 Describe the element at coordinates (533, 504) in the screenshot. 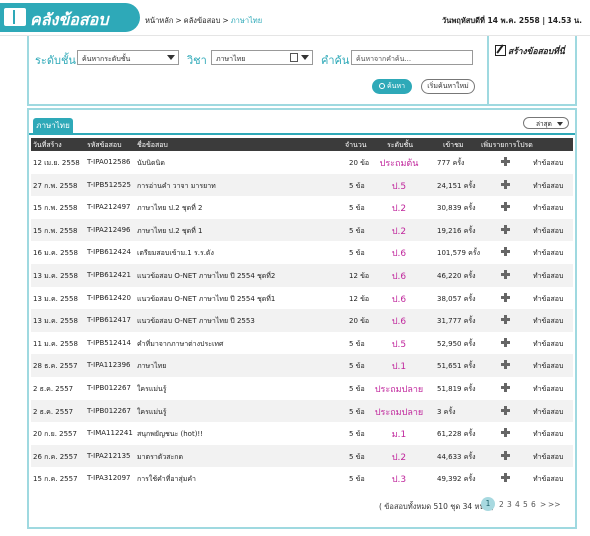

I see `page-link: 6` at that location.